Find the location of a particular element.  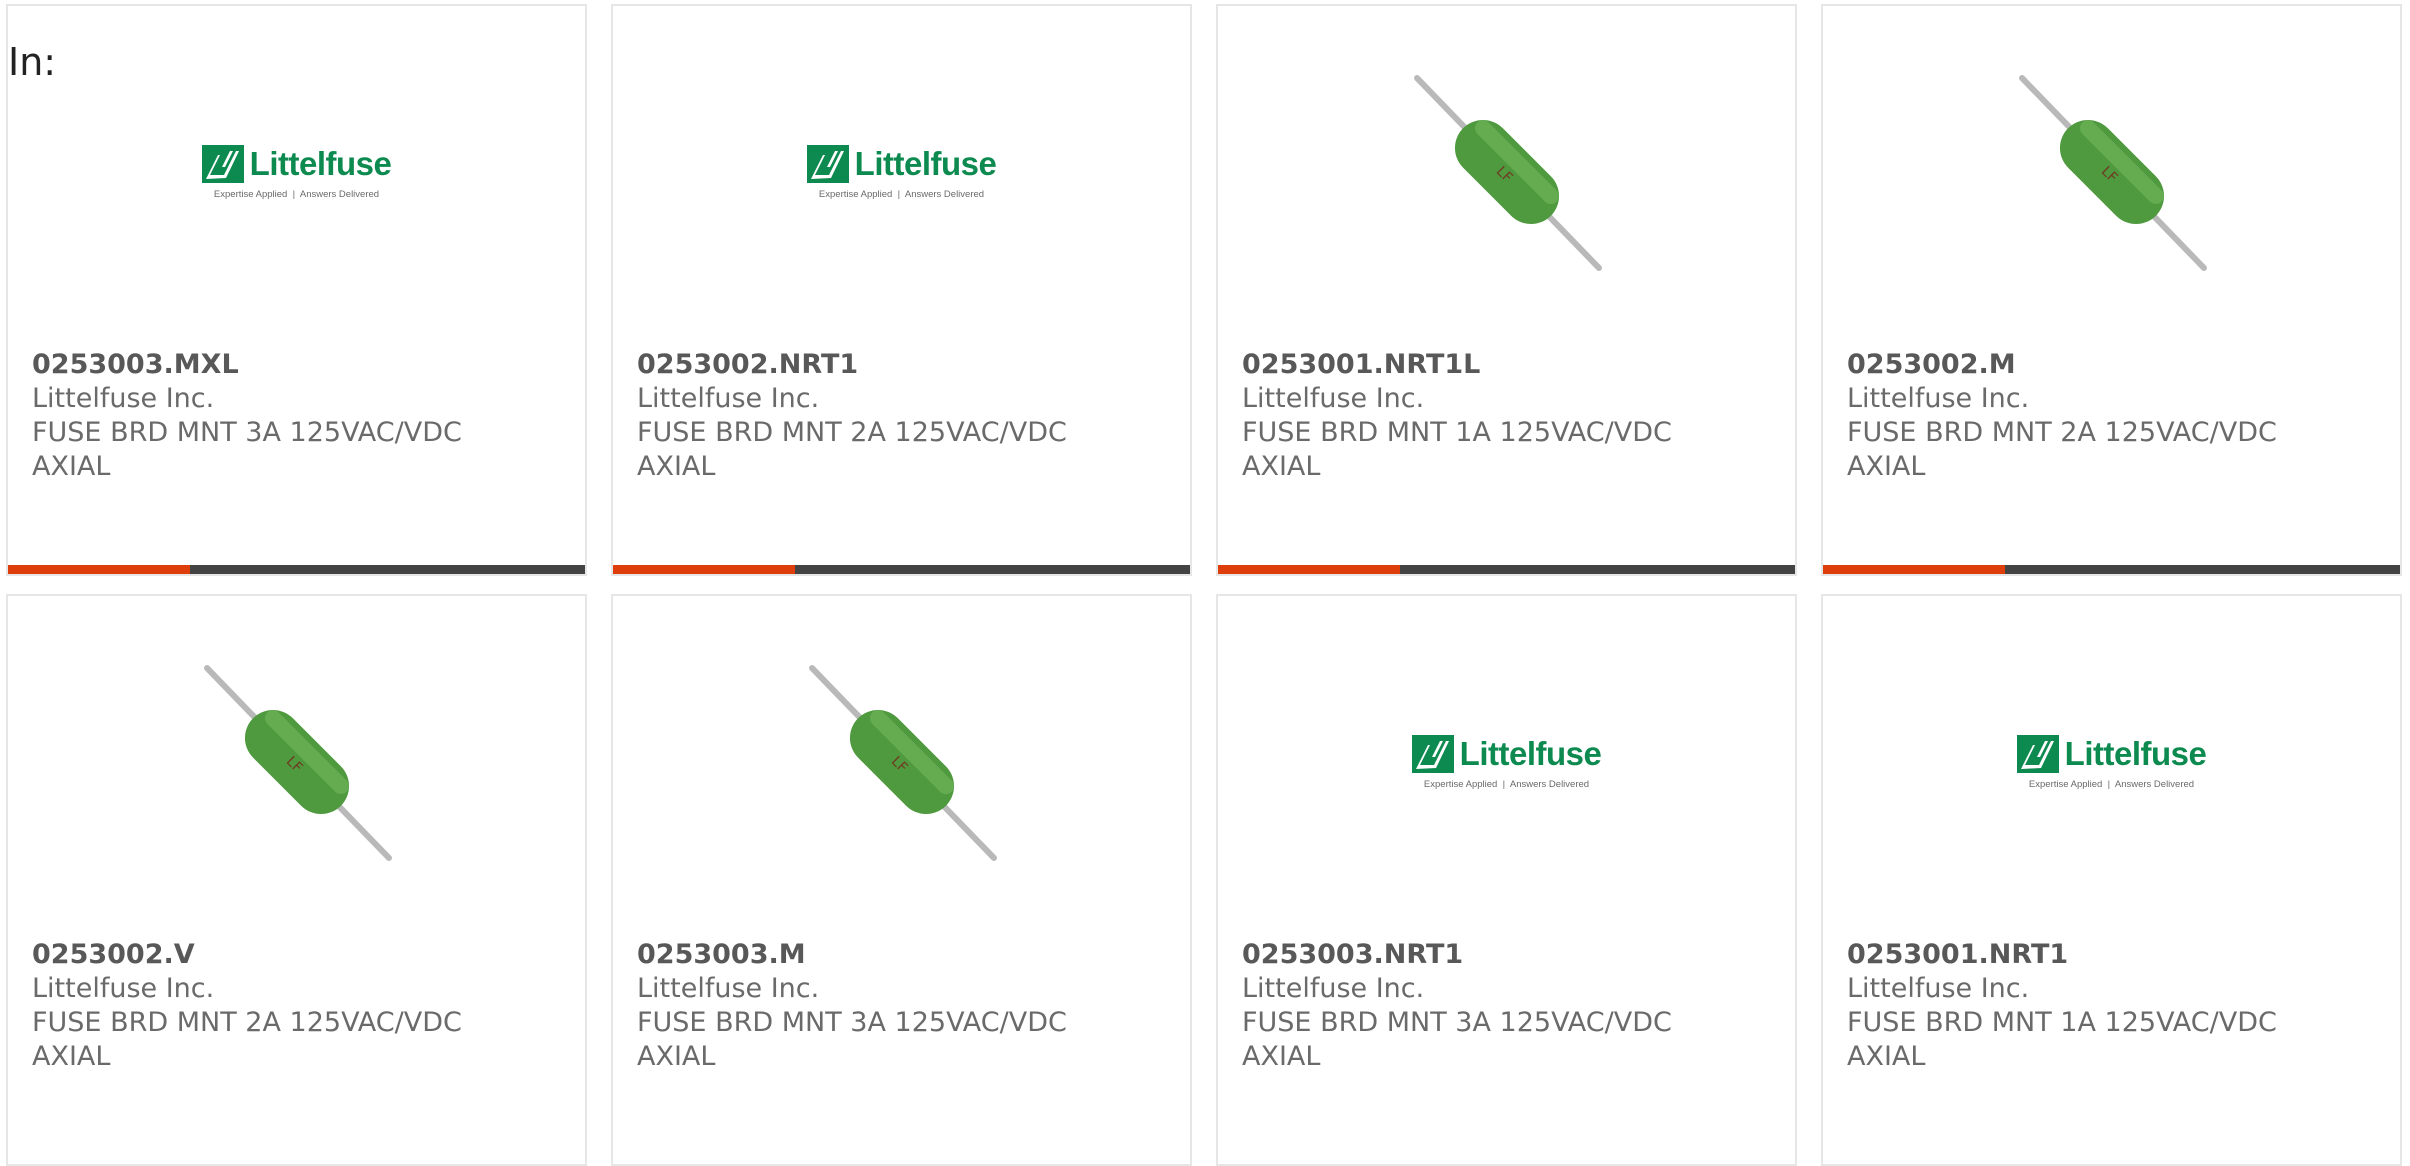

part-number: 0253001.NRT1L is located at coordinates (1506, 365).